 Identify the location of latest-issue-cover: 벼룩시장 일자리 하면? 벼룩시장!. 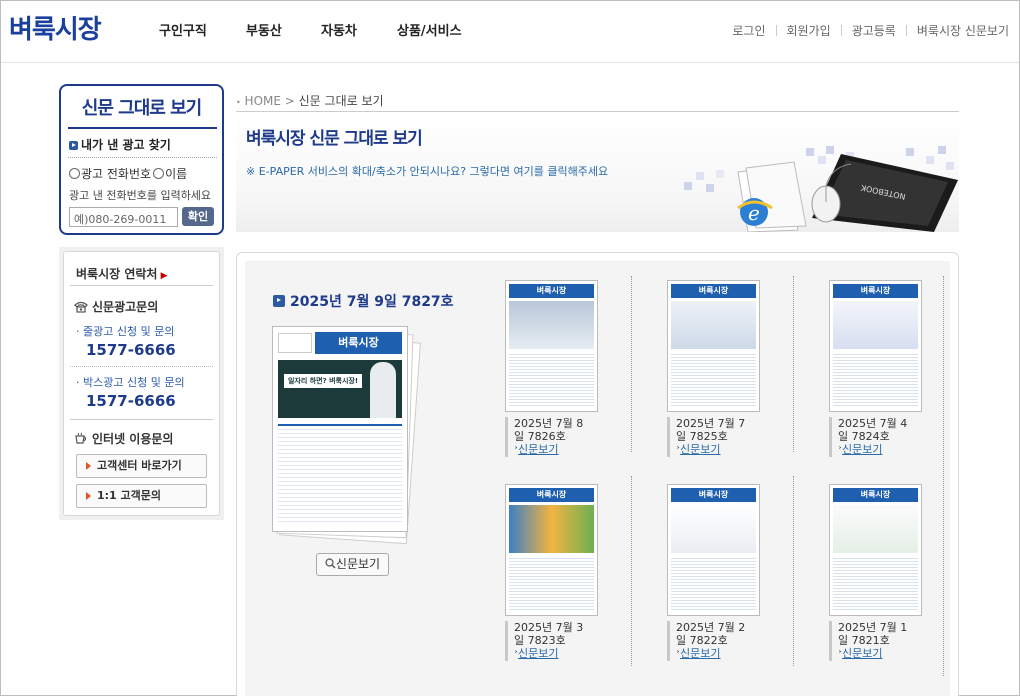
(346, 435).